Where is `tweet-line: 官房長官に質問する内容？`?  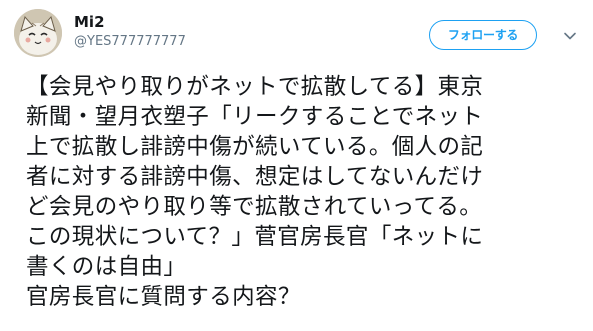 tweet-line: 官房長官に質問する内容？ is located at coordinates (163, 297).